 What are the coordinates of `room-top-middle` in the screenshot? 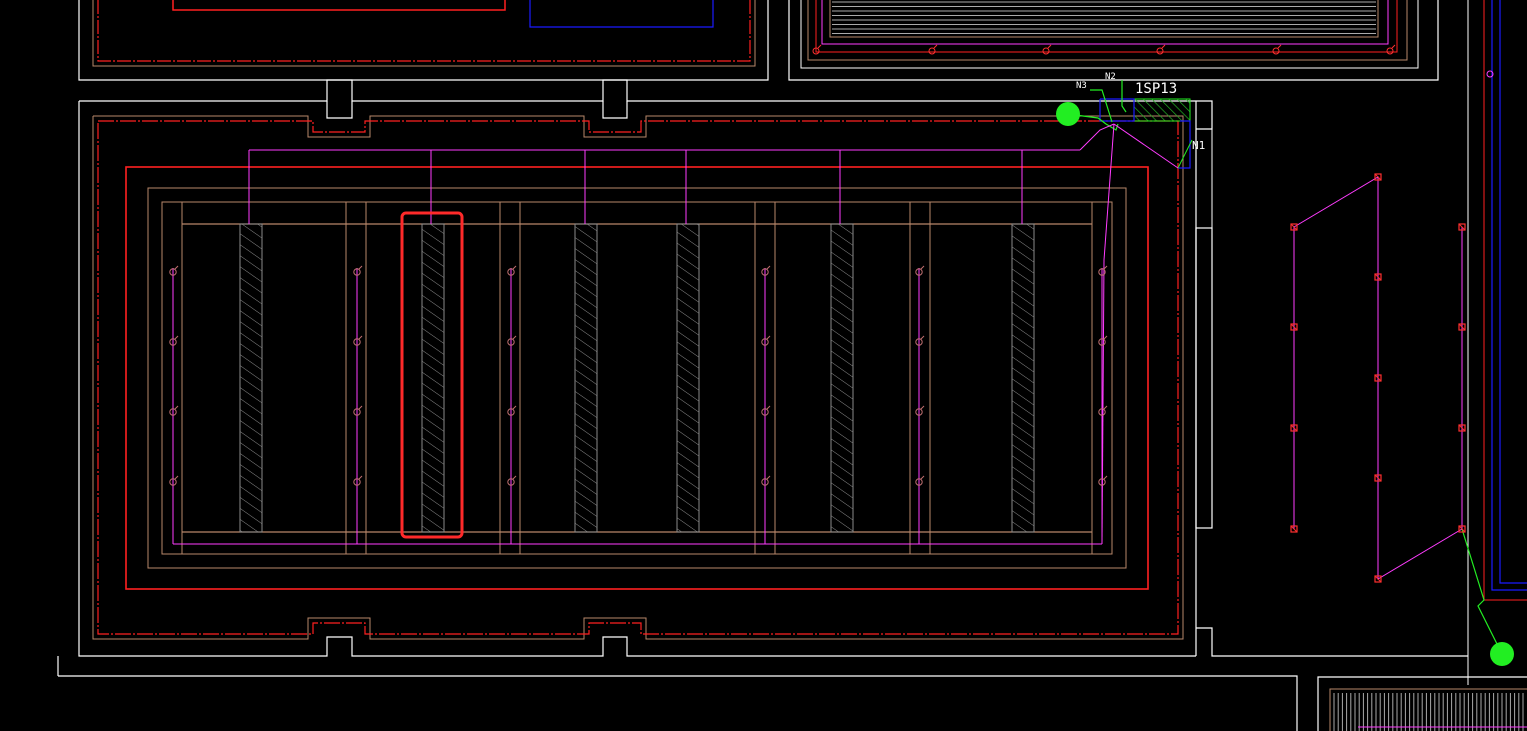 It's located at (1113, 40).